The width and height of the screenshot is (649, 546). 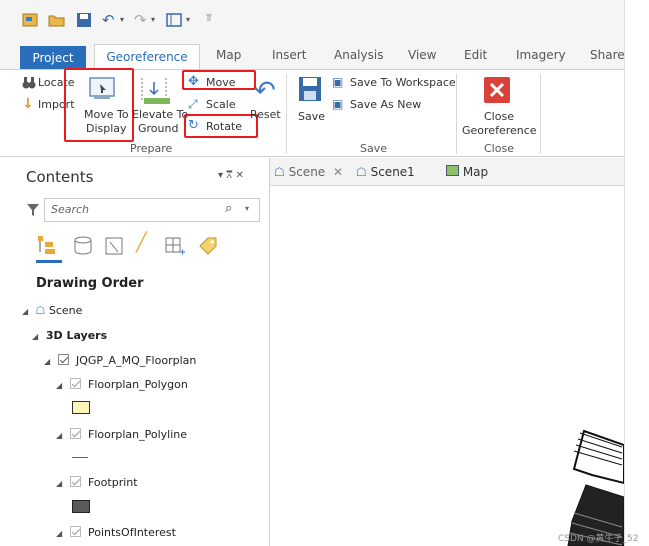 What do you see at coordinates (221, 104) in the screenshot?
I see `scale-label: Scale` at bounding box center [221, 104].